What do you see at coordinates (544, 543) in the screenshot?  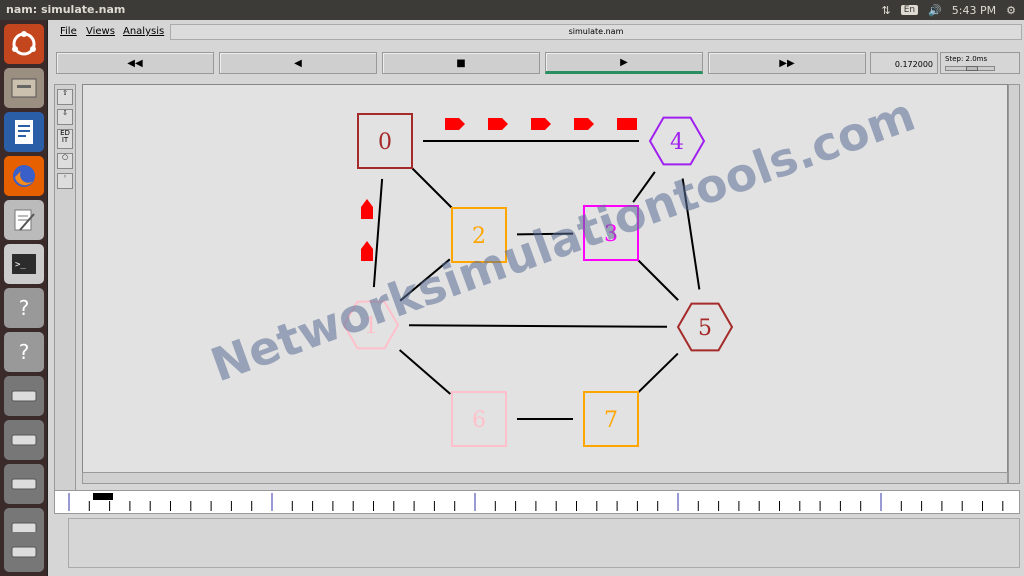 I see `annotation-panel` at bounding box center [544, 543].